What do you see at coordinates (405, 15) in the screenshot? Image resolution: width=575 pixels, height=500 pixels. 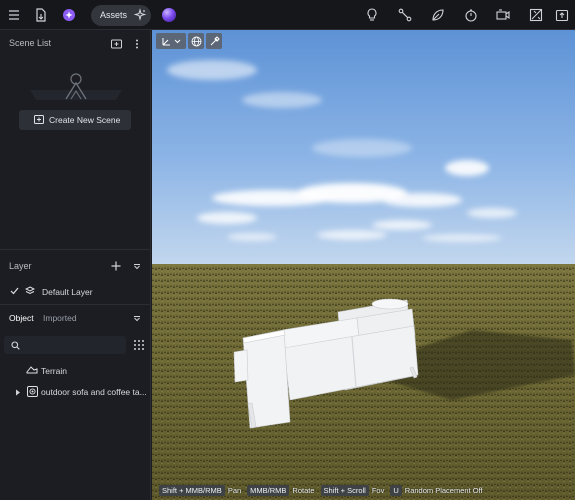 I see `path-tool-icon` at bounding box center [405, 15].